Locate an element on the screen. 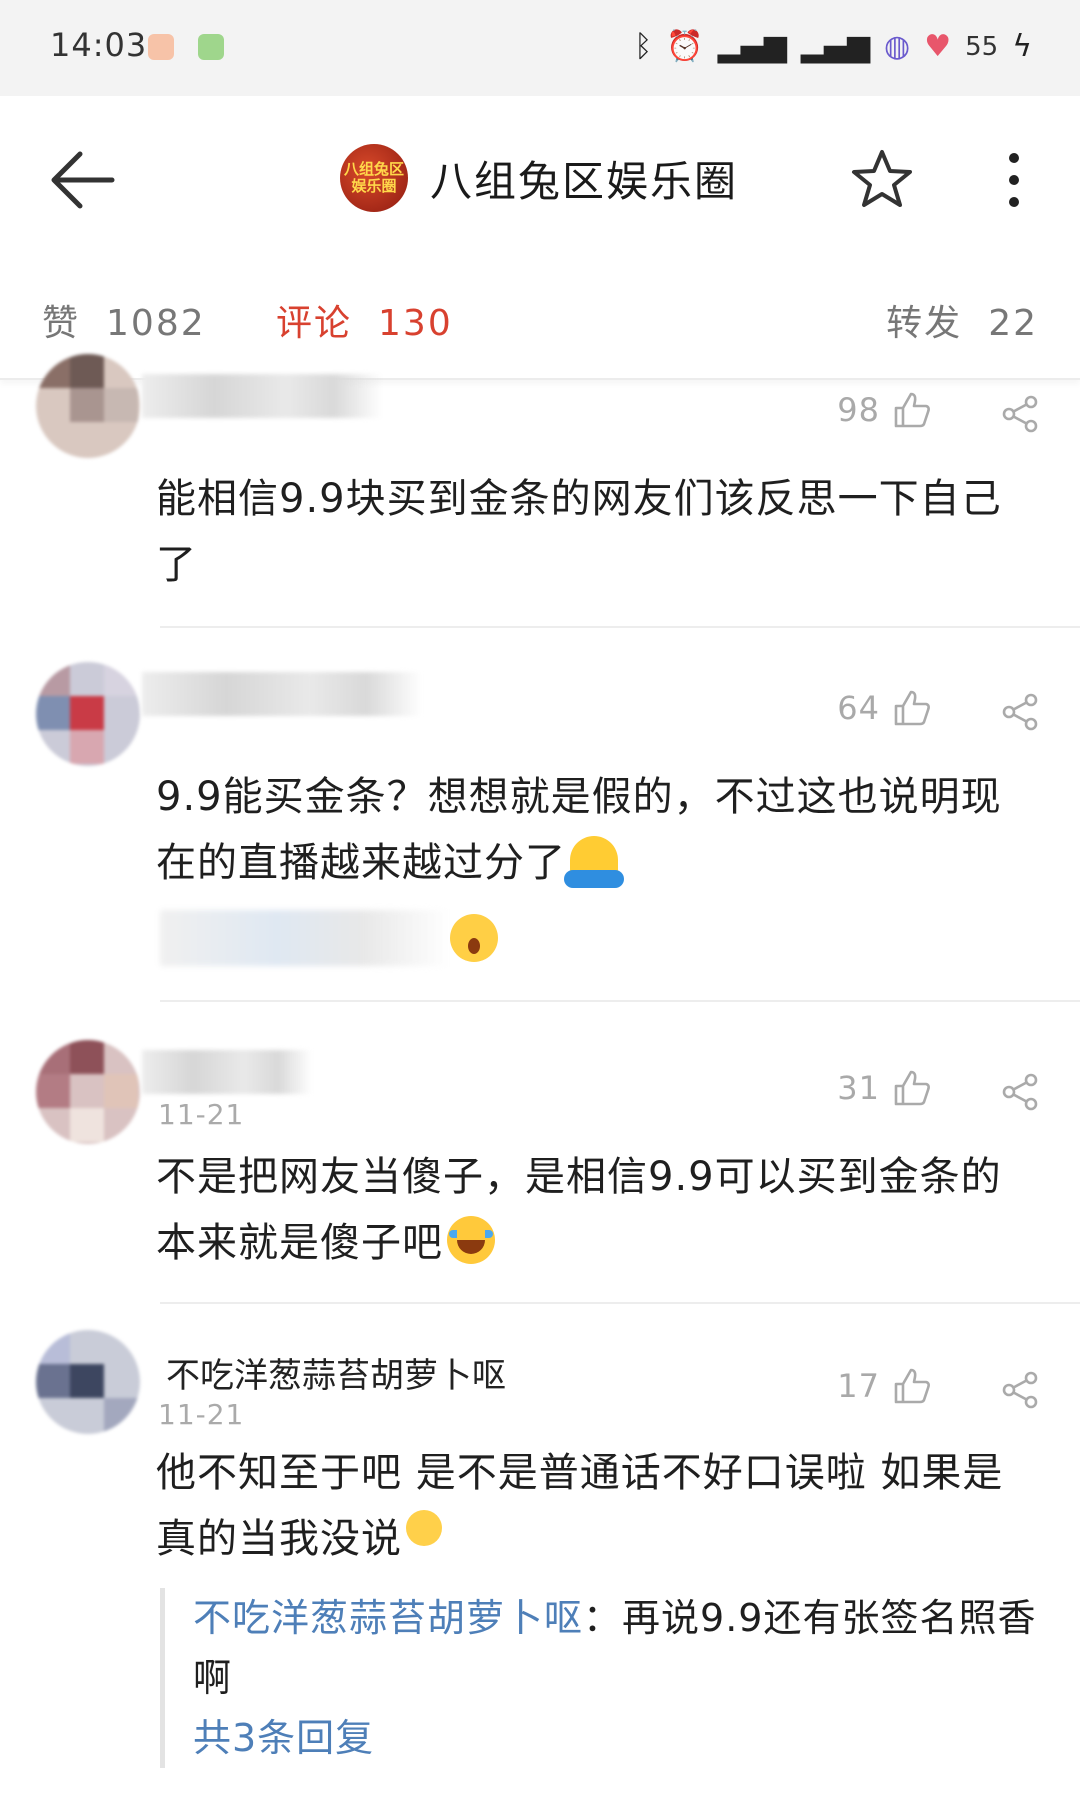 The width and height of the screenshot is (1080, 1807). comment-text: 9.9能买金条？想想就是假的，不过这也说明现在的直播越来越过分了 is located at coordinates (596, 830).